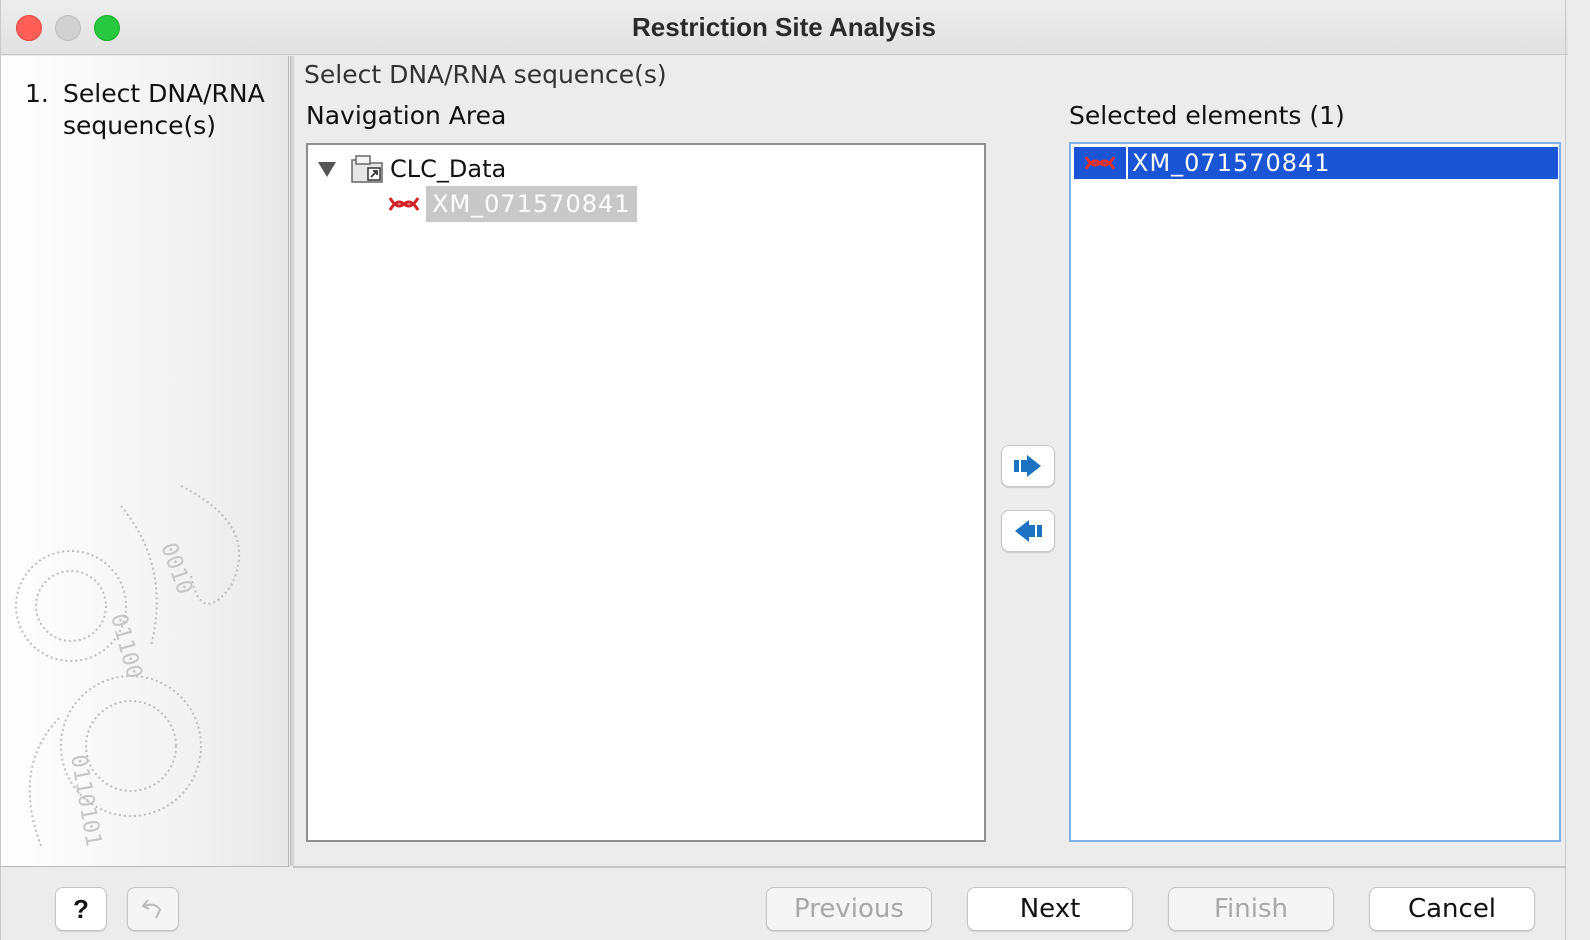  Describe the element at coordinates (1452, 909) in the screenshot. I see `cancel-button: Cancel` at that location.